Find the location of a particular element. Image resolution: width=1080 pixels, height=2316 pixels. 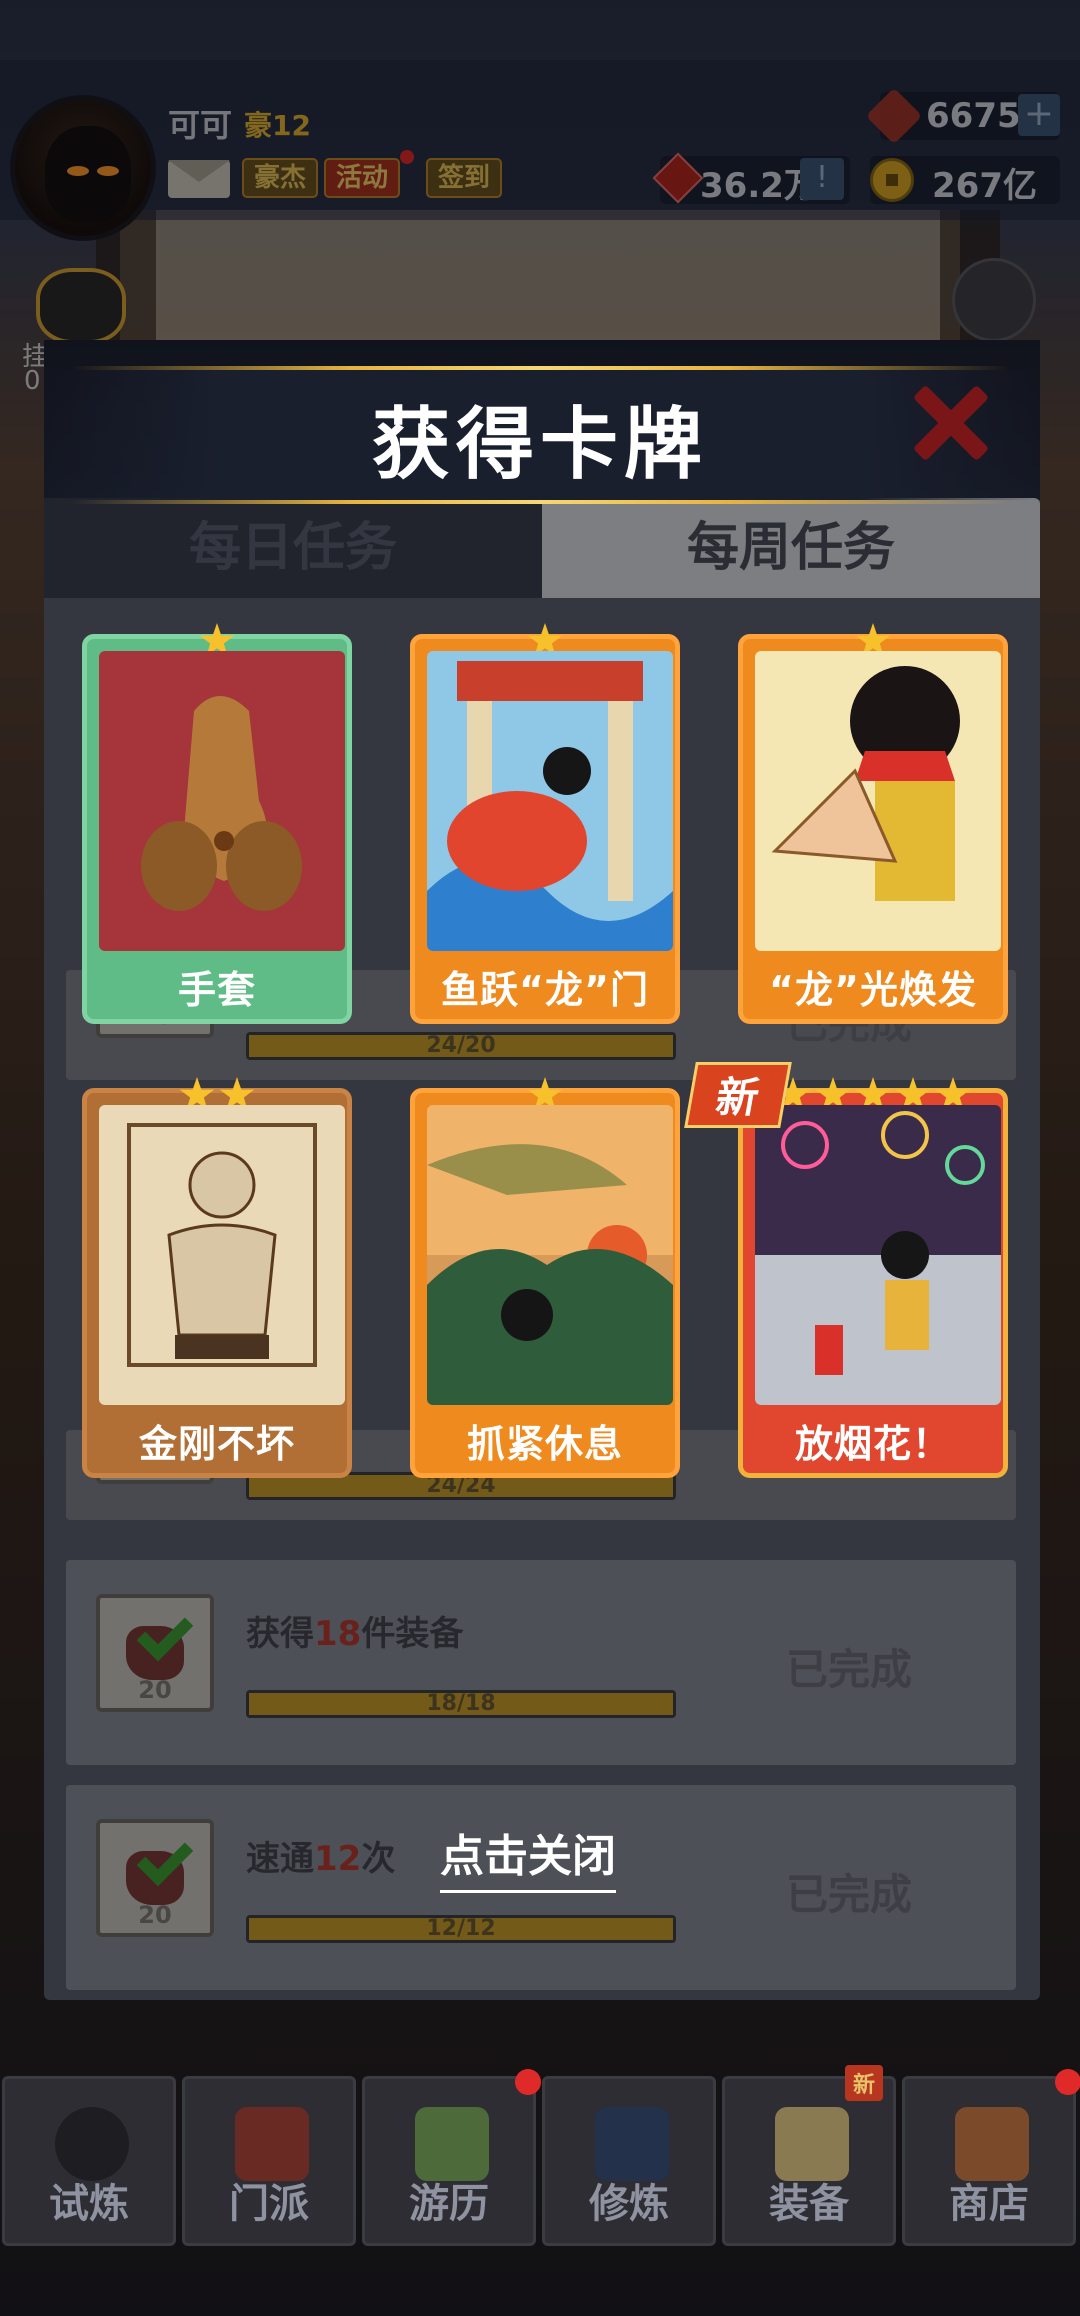

card-label: 鱼跃“龙”门 is located at coordinates (545, 990).